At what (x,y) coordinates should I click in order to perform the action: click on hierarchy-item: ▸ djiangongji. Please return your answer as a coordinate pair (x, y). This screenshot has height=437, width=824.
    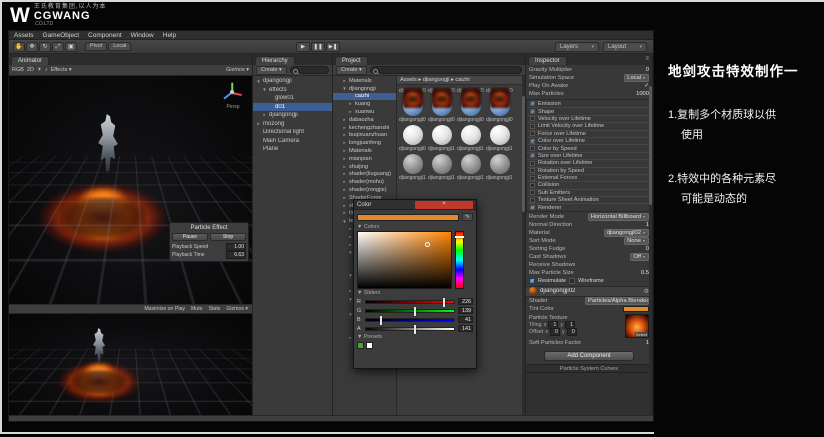
    Looking at the image, I should click on (292, 115).